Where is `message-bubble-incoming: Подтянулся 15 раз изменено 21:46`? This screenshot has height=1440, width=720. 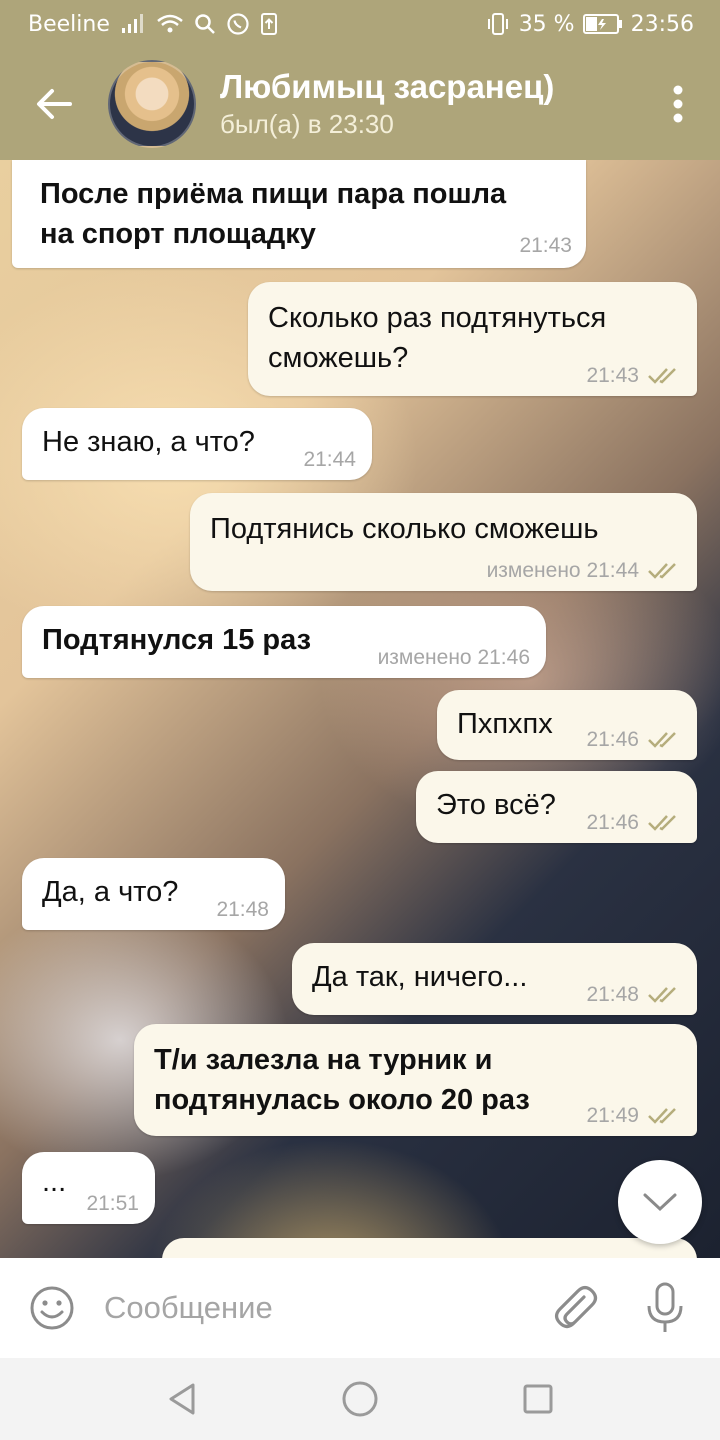 message-bubble-incoming: Подтянулся 15 раз изменено 21:46 is located at coordinates (284, 642).